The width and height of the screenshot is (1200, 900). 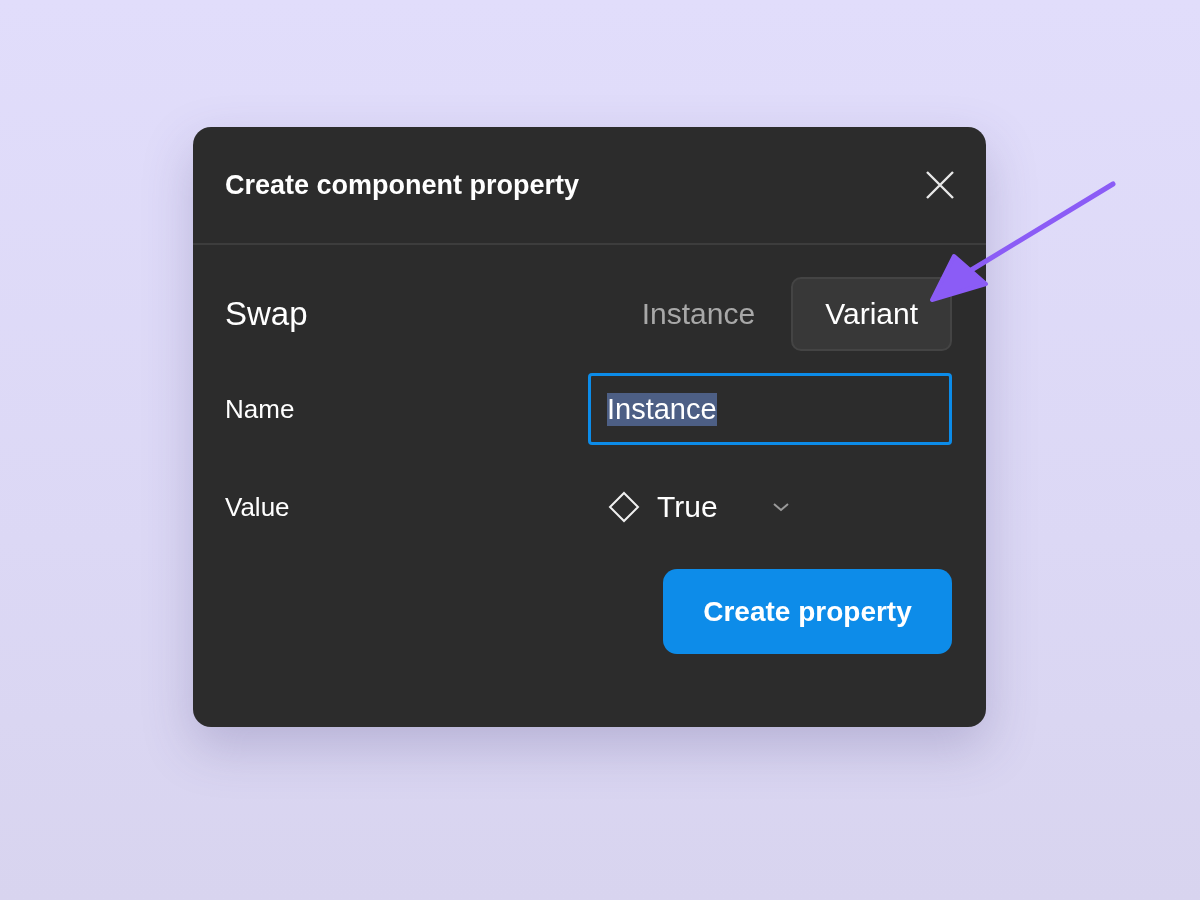 I want to click on close-button, so click(x=940, y=185).